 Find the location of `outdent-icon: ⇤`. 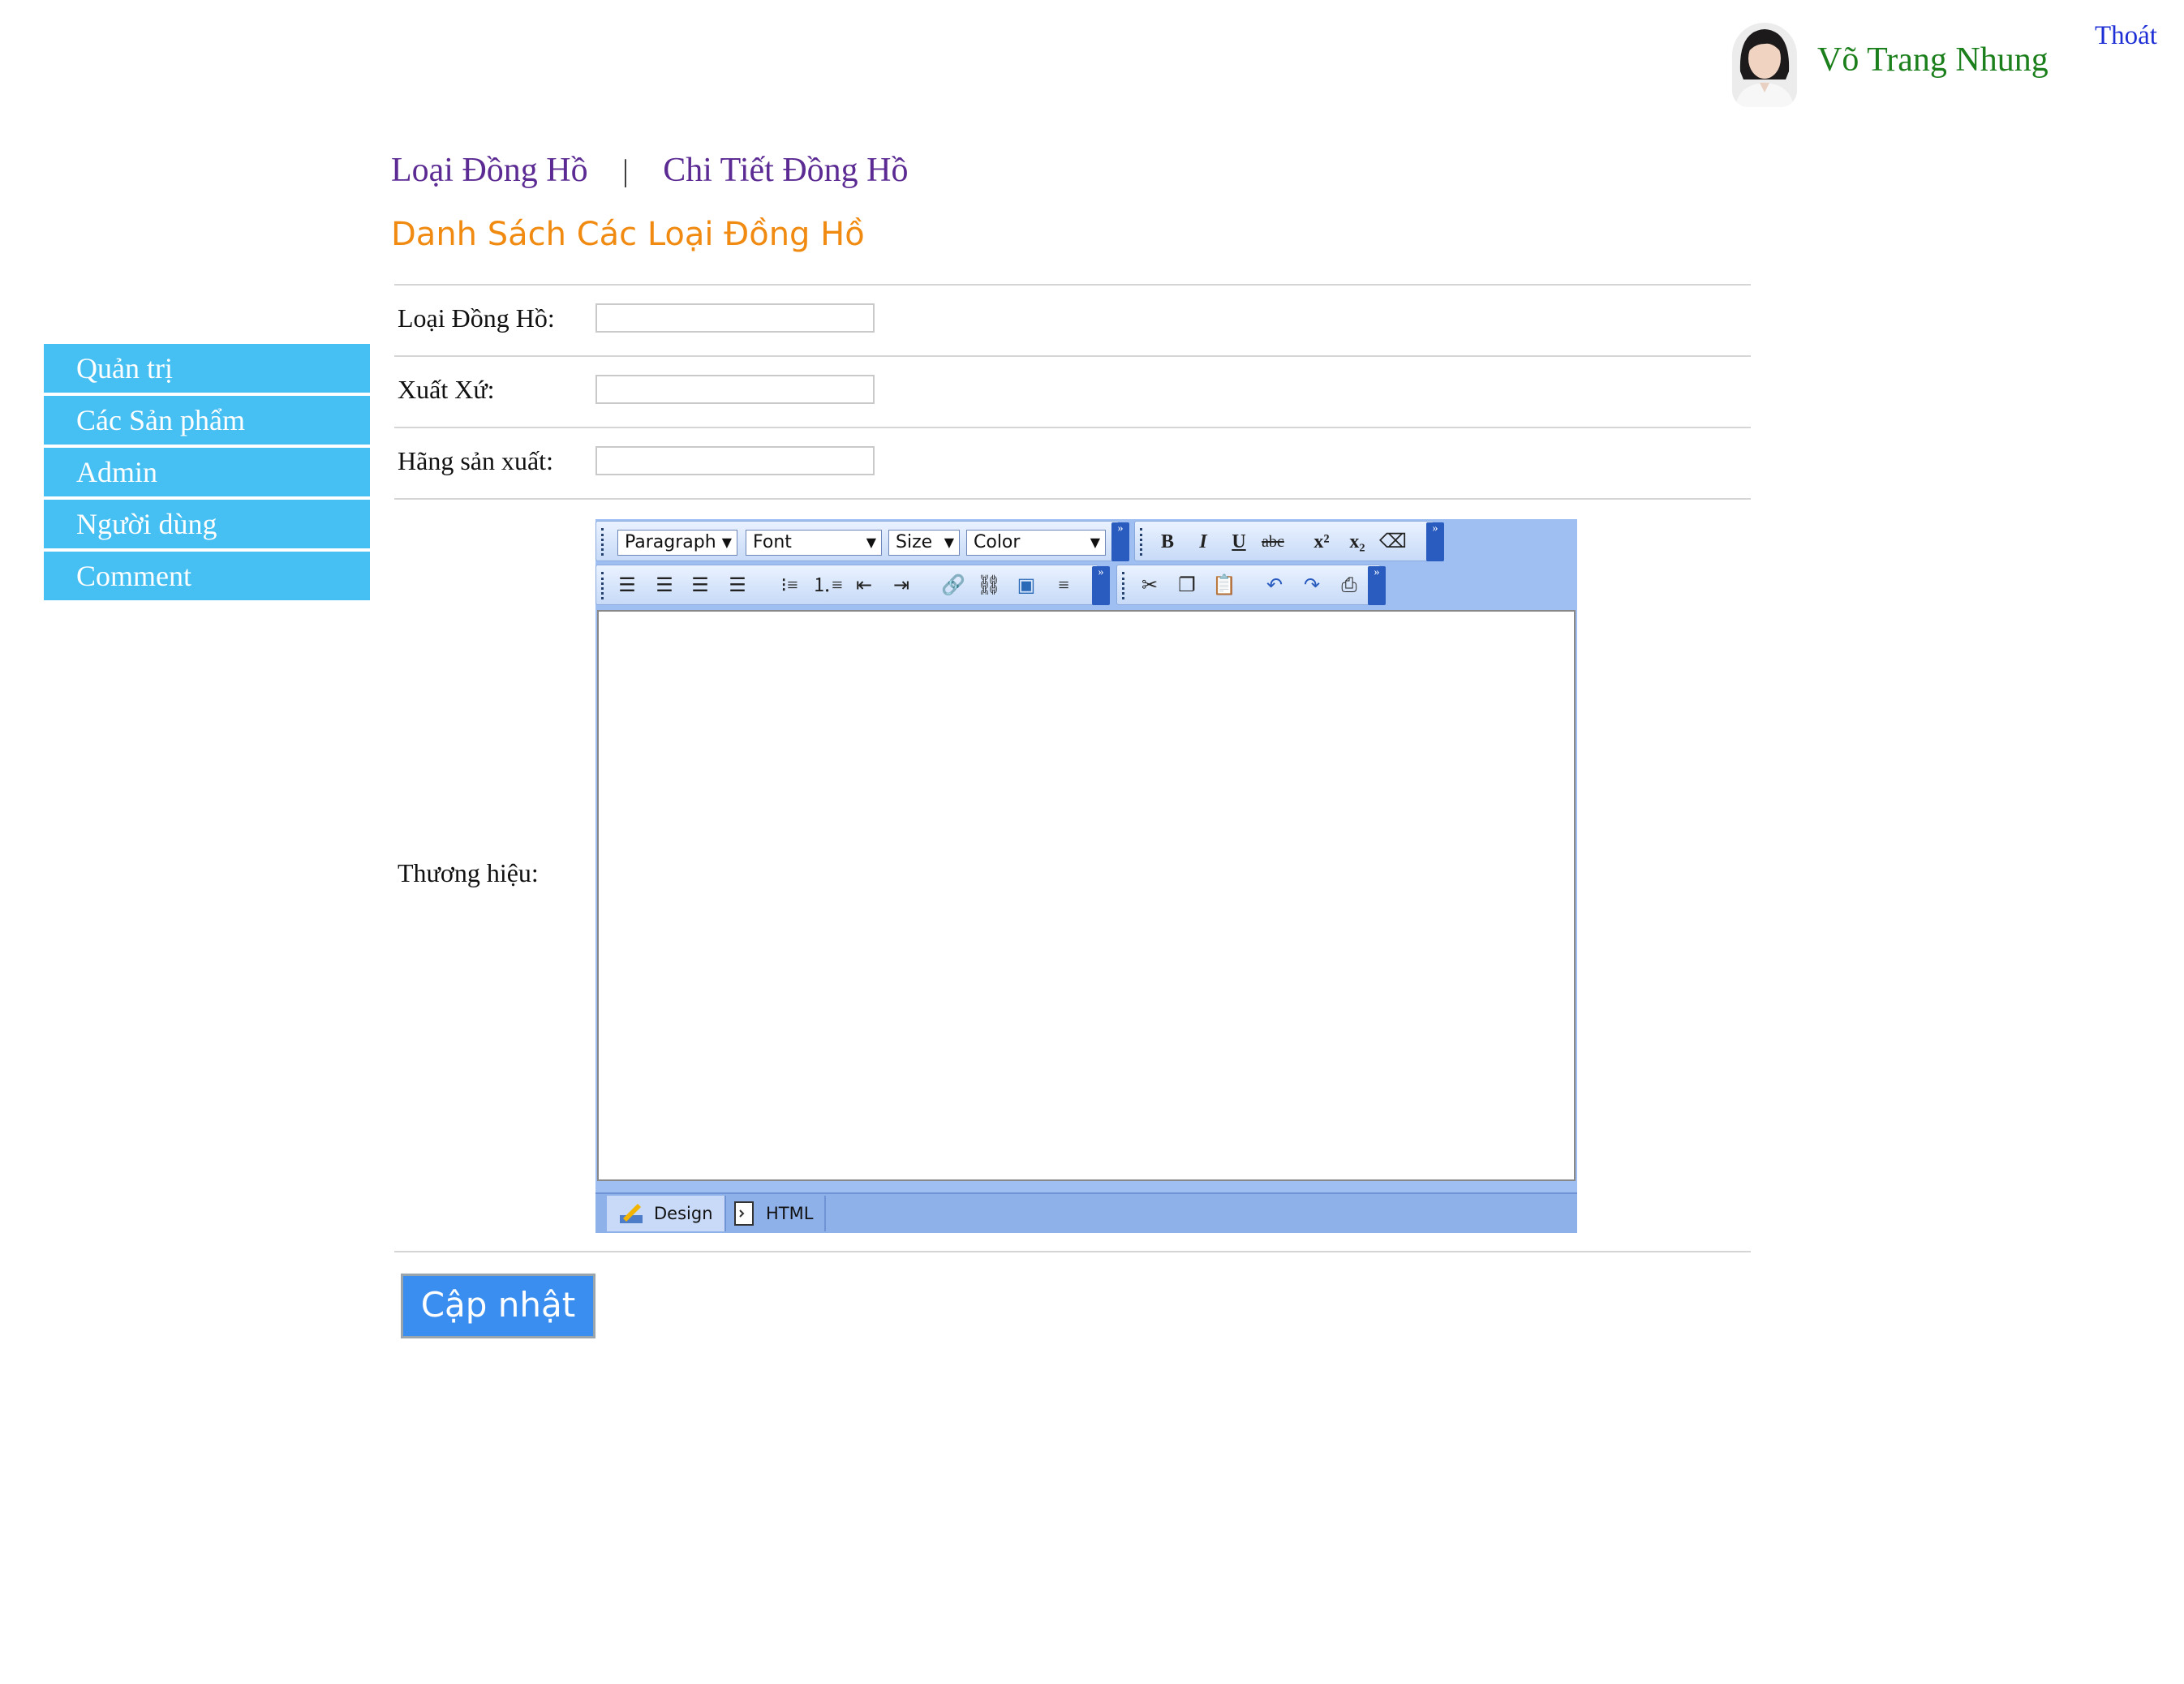

outdent-icon: ⇤ is located at coordinates (864, 585).